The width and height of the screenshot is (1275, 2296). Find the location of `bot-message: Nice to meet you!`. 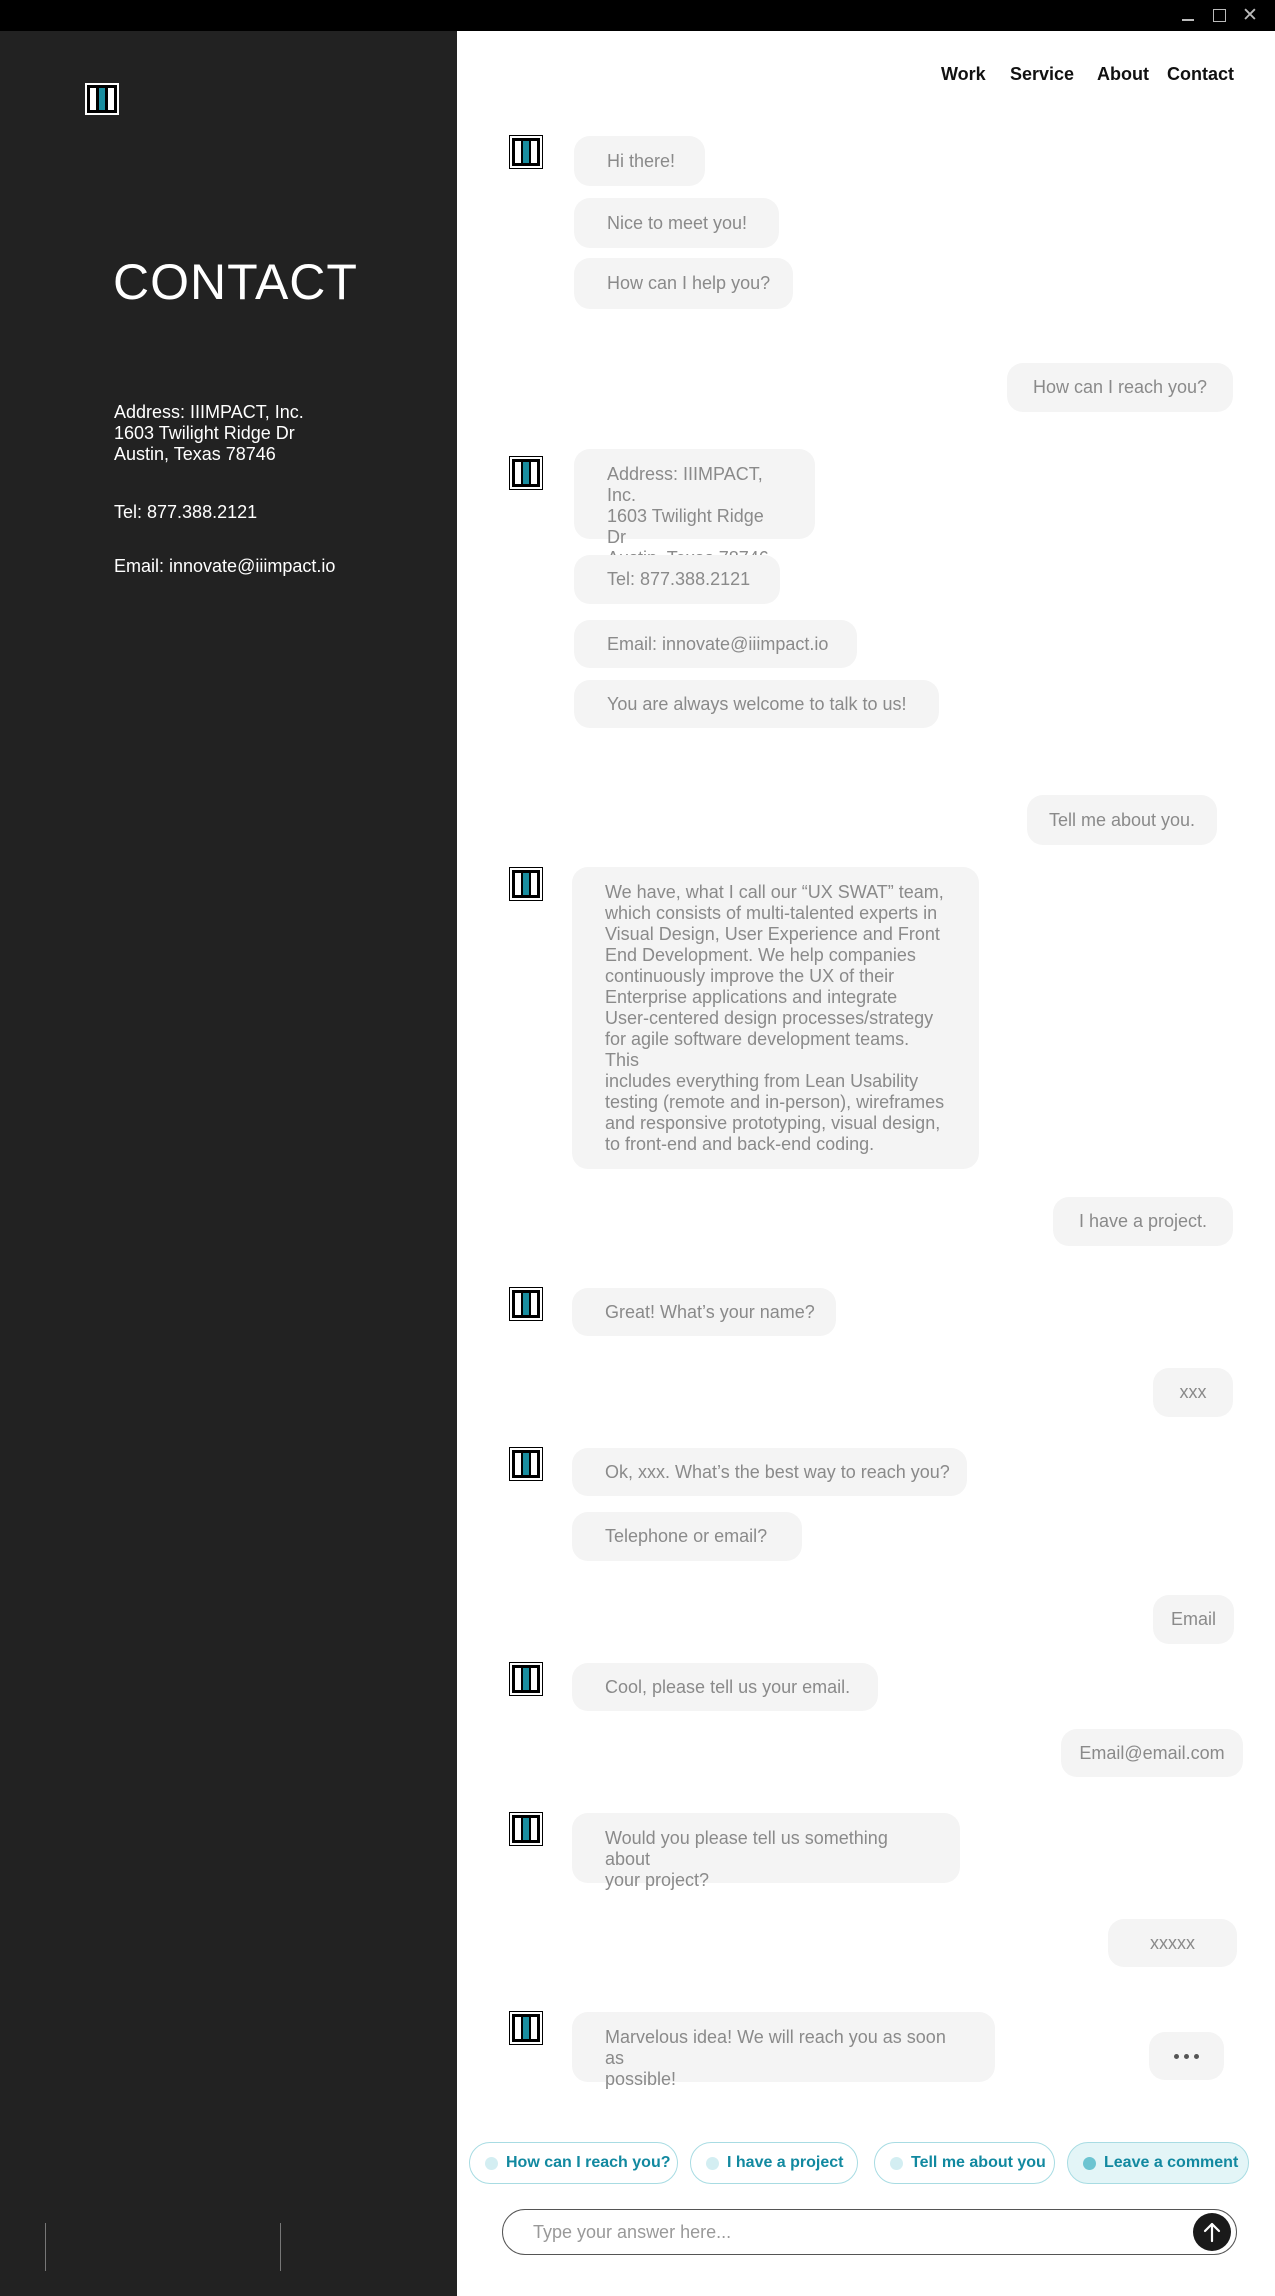

bot-message: Nice to meet you! is located at coordinates (676, 223).